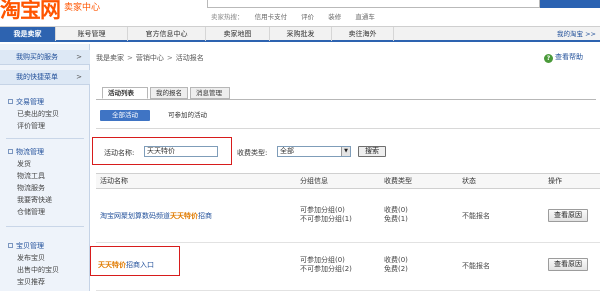  I want to click on breadcrumb-seller: 我是卖家, so click(110, 58).